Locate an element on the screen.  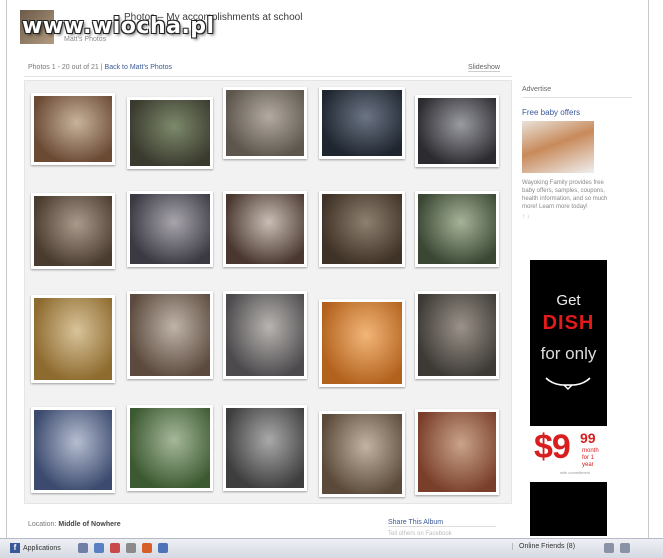
dish-fine-print: with commitment is located at coordinates (575, 472).